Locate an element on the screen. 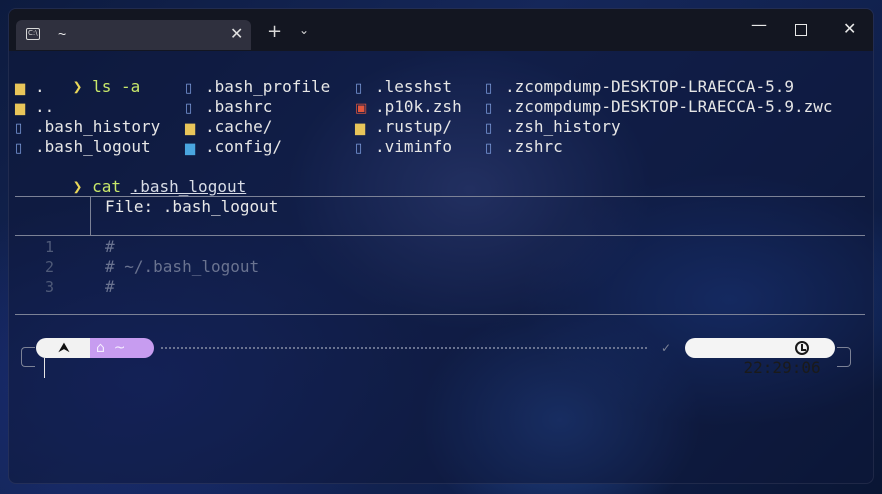 This screenshot has width=882, height=494. config-folder-icon: ▆ is located at coordinates (190, 148).